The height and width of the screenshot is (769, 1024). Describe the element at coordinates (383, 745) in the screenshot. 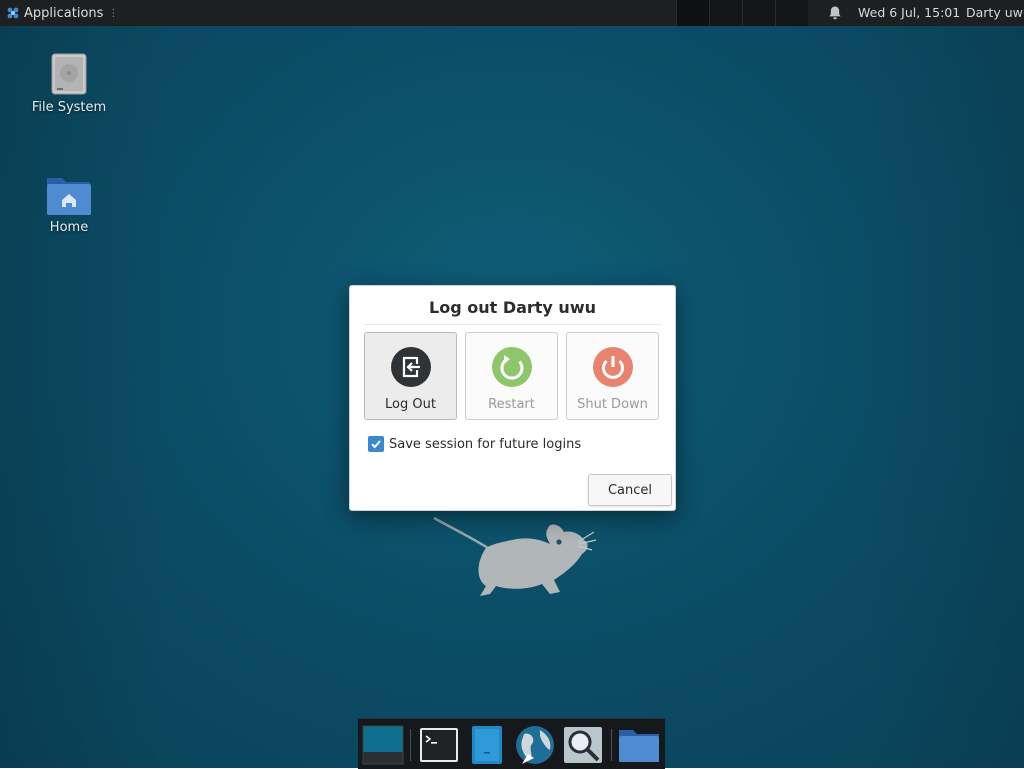

I see `show-desktop-icon` at that location.